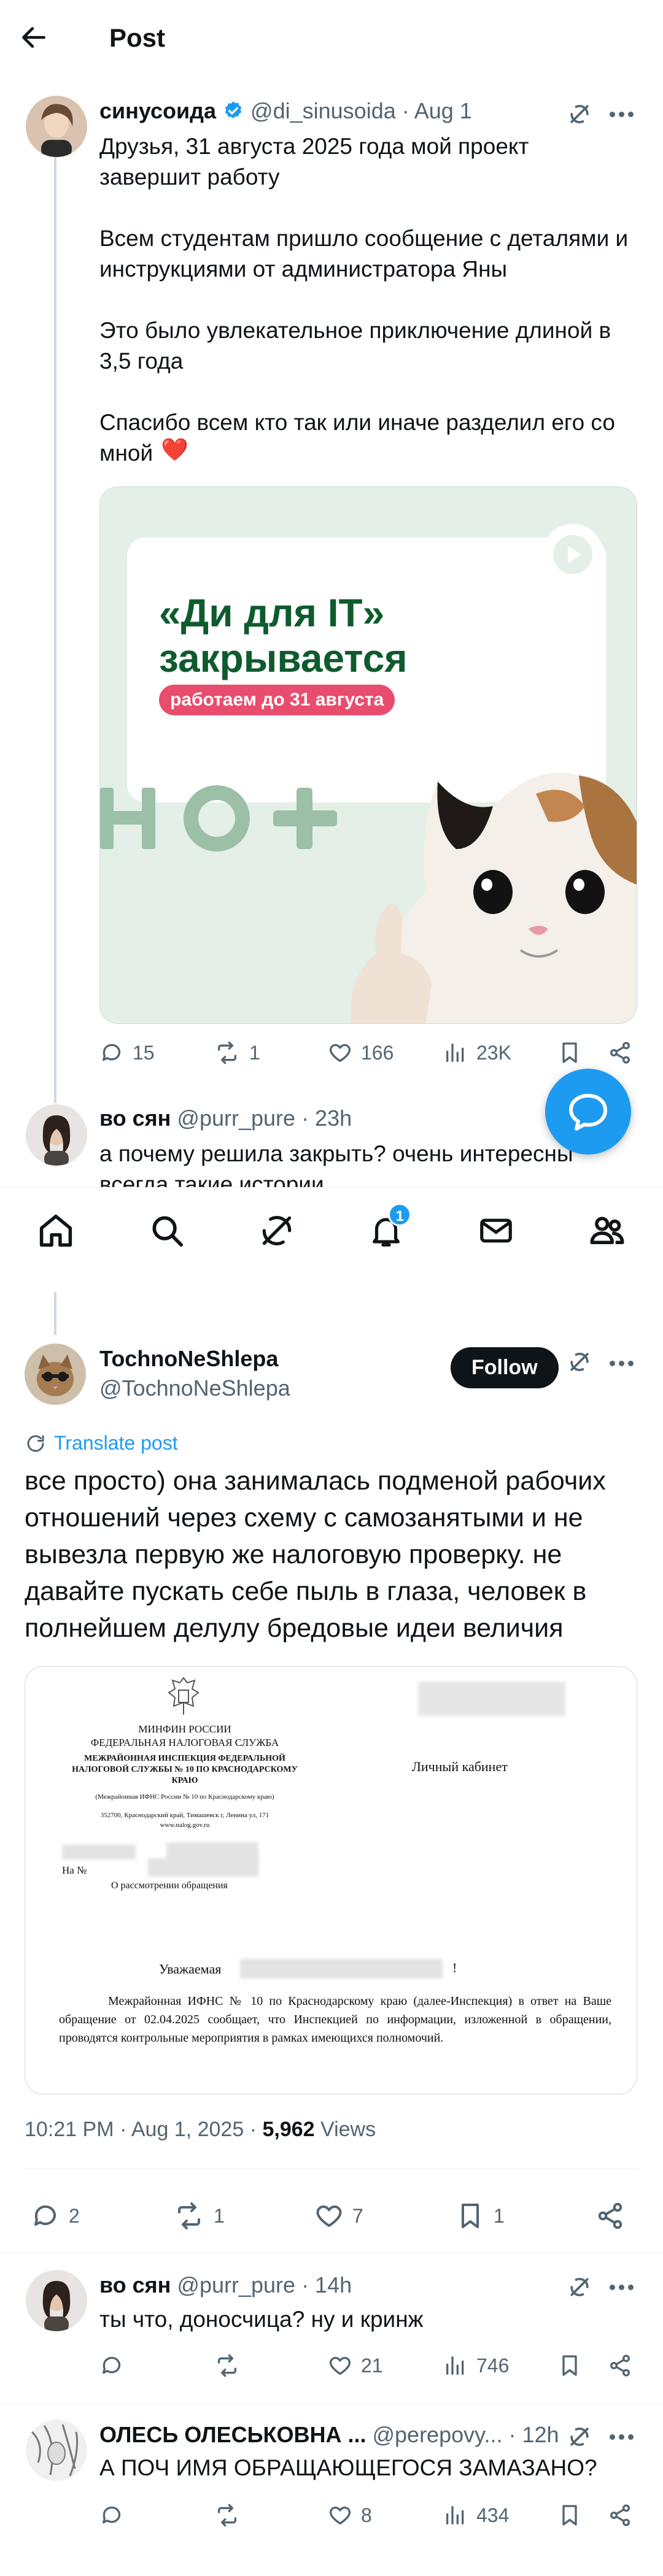  What do you see at coordinates (331, 1230) in the screenshot?
I see `bottom-nav: 1` at bounding box center [331, 1230].